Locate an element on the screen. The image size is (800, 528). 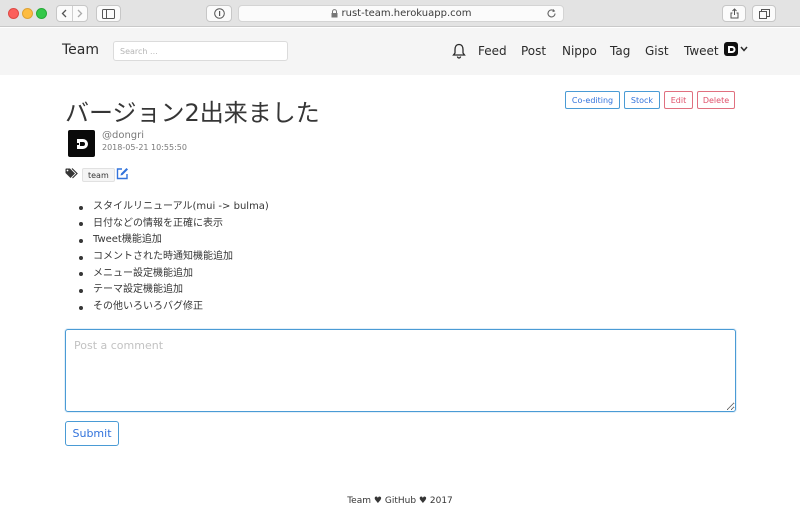
list-item: コメントされた時通知機能追加 is located at coordinates (174, 257).